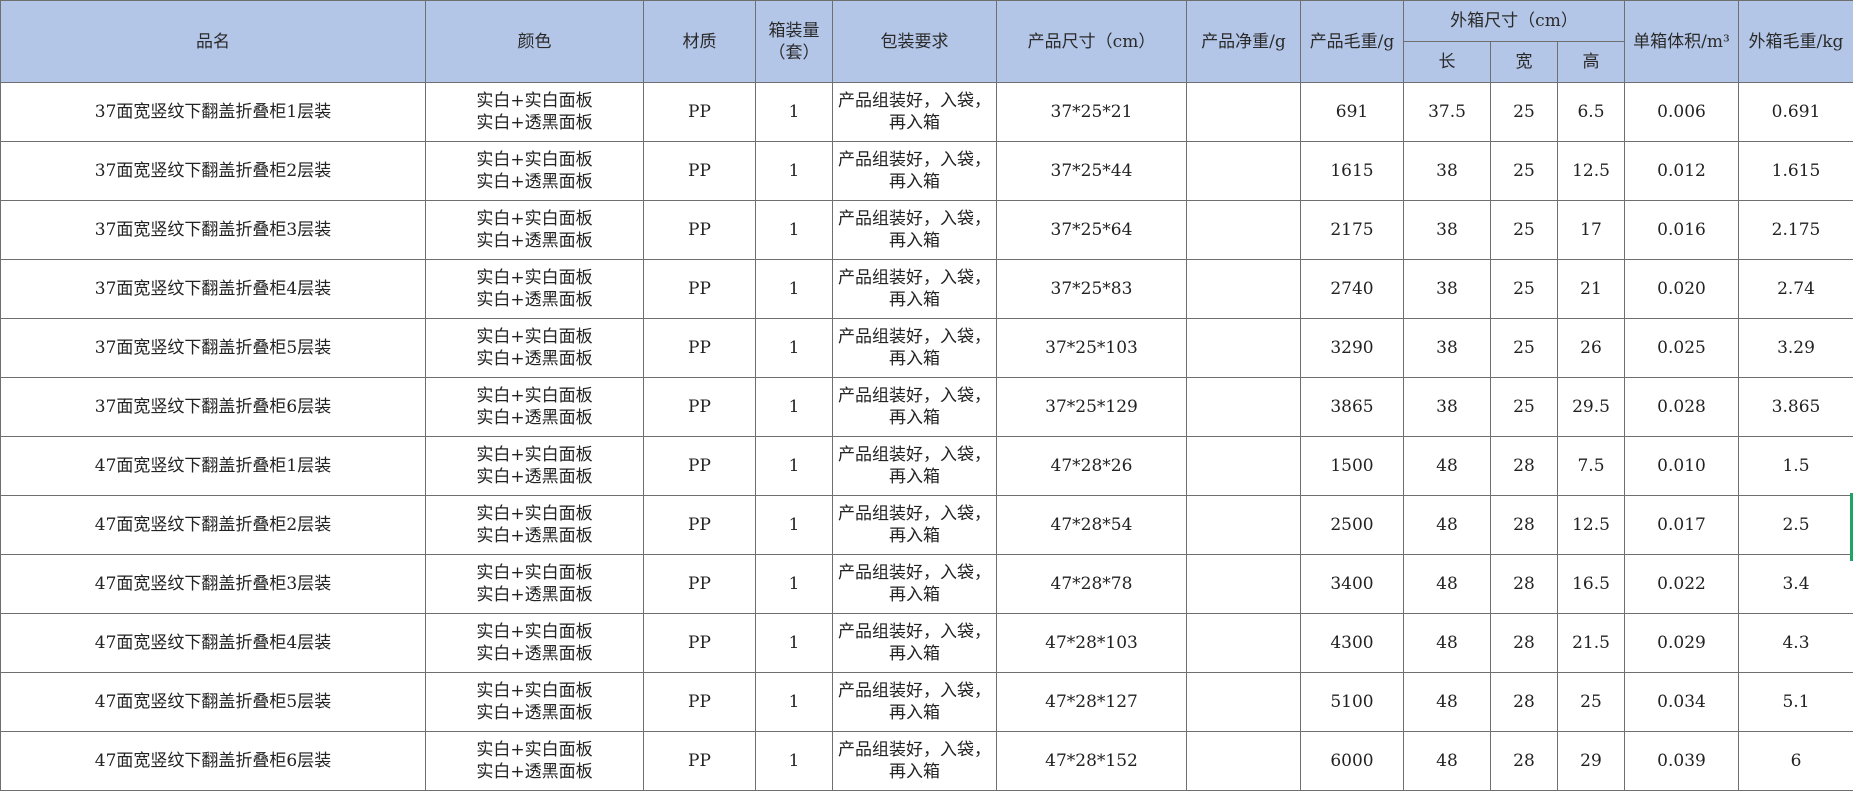 The height and width of the screenshot is (791, 1853). I want to click on cell-size: 47*28*54, so click(1091, 525).